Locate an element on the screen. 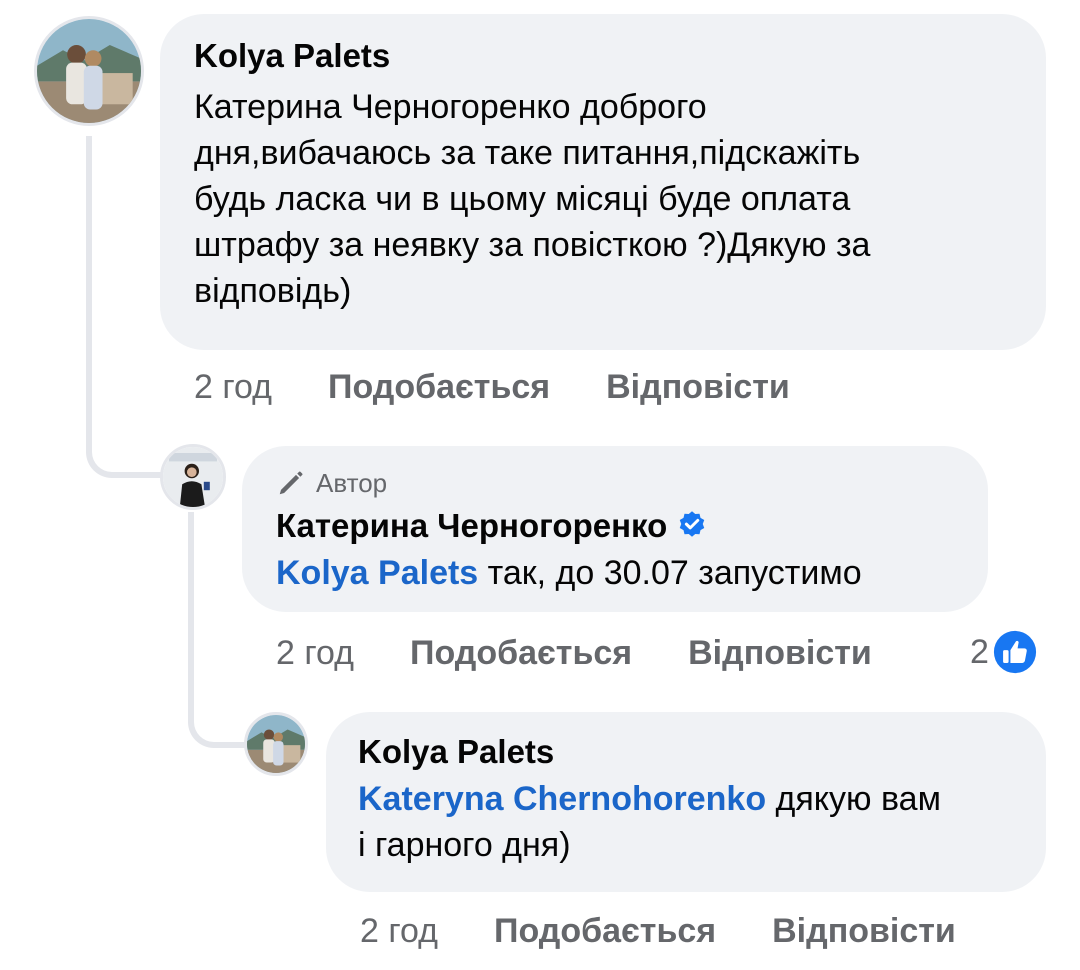 The height and width of the screenshot is (970, 1080). verified-badge-icon is located at coordinates (692, 524).